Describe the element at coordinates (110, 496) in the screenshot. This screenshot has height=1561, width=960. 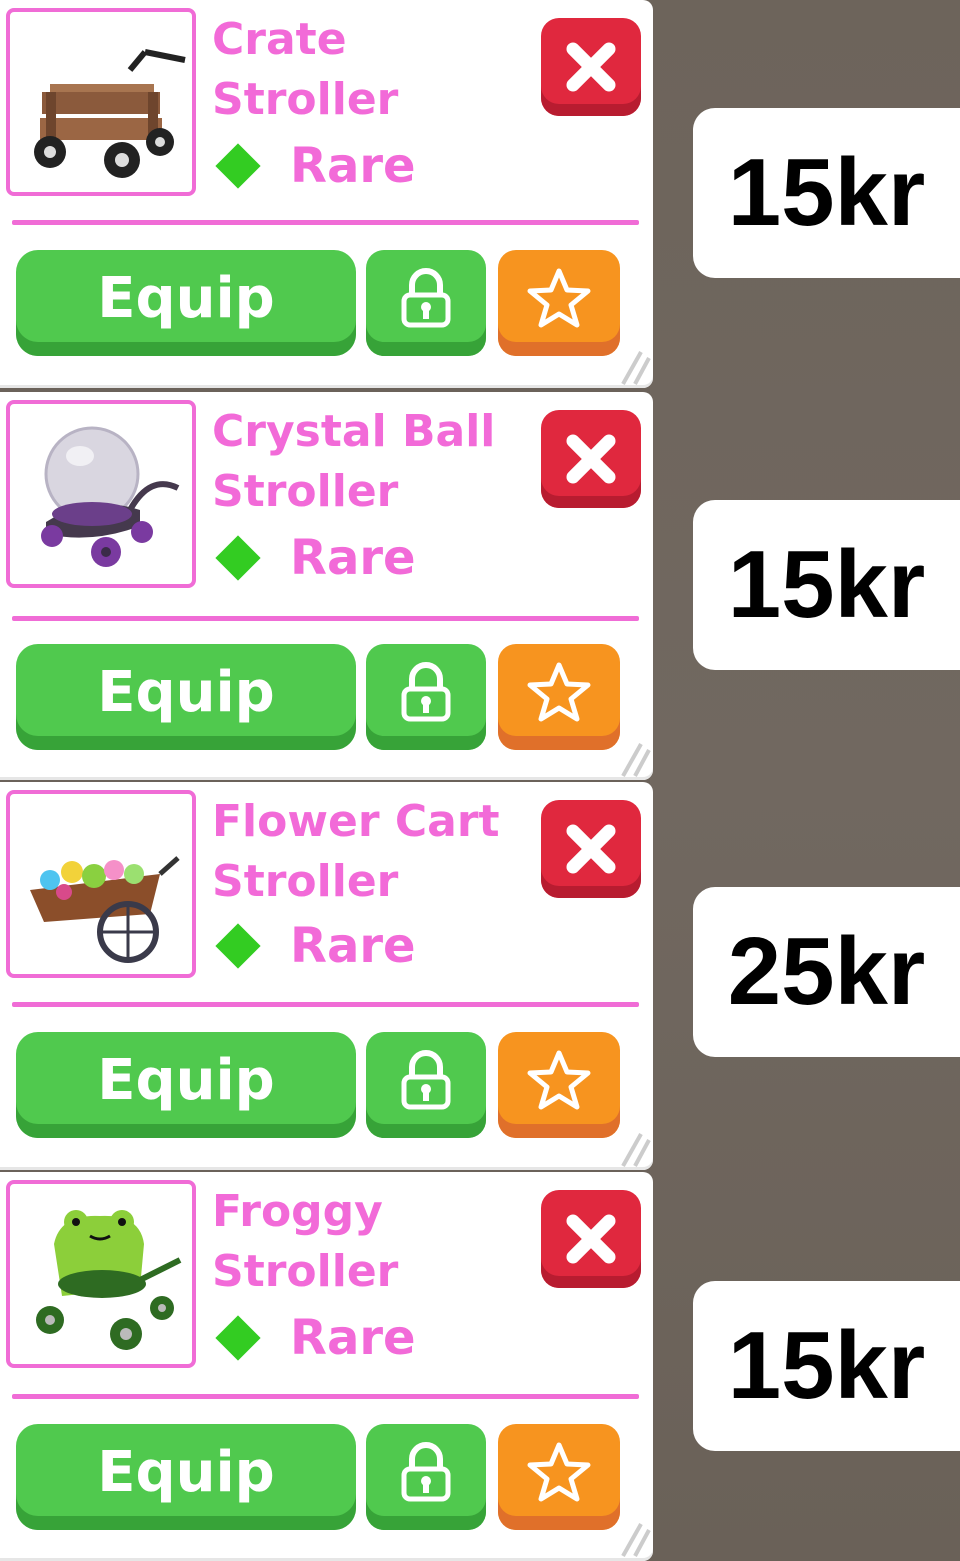
I see `crystal-ball-stroller-icon` at that location.